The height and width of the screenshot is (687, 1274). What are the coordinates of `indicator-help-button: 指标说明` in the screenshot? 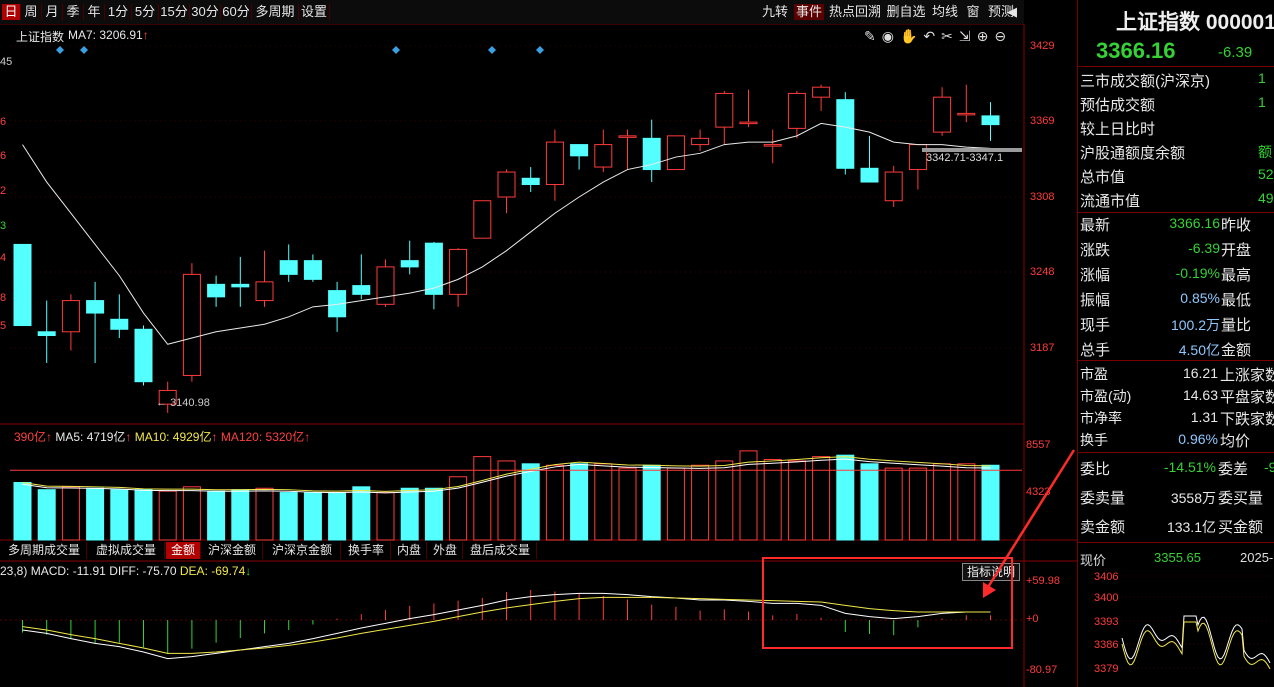 It's located at (991, 572).